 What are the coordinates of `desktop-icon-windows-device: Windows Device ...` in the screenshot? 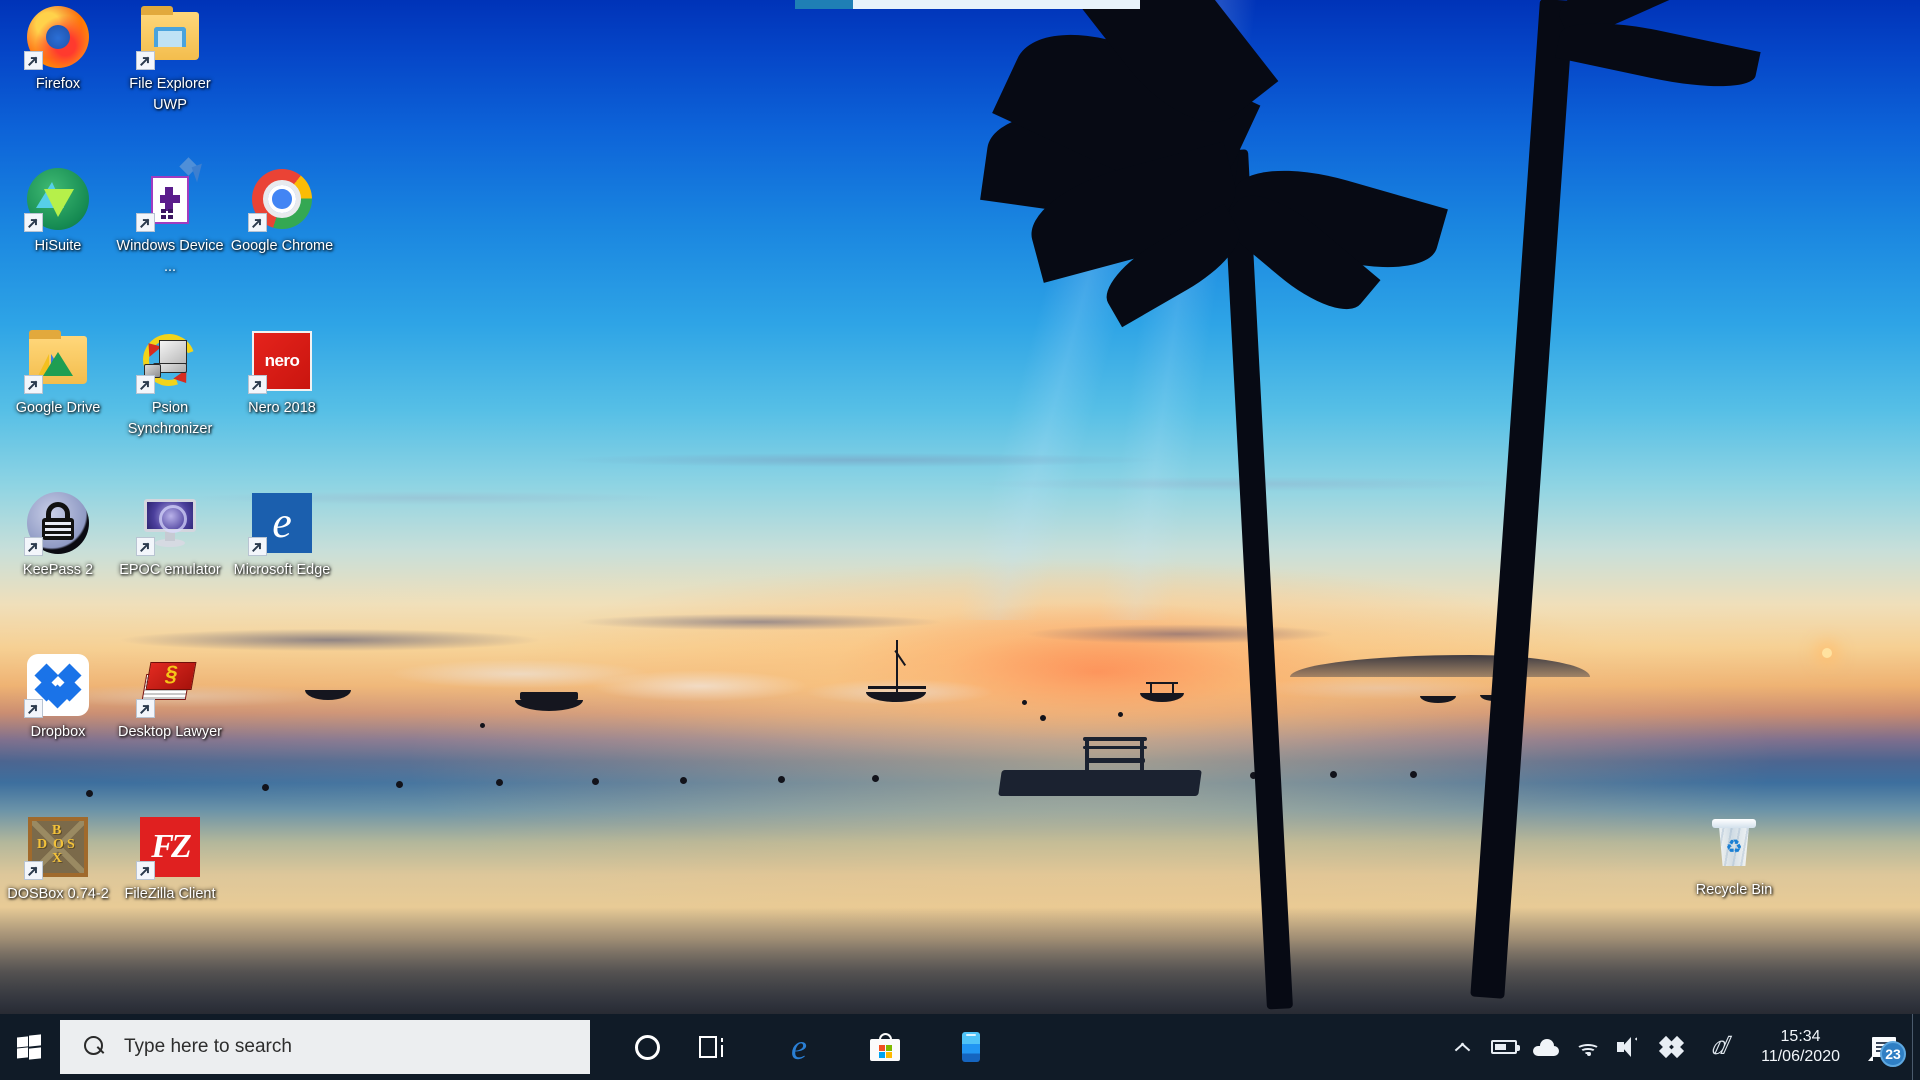 It's located at (170, 217).